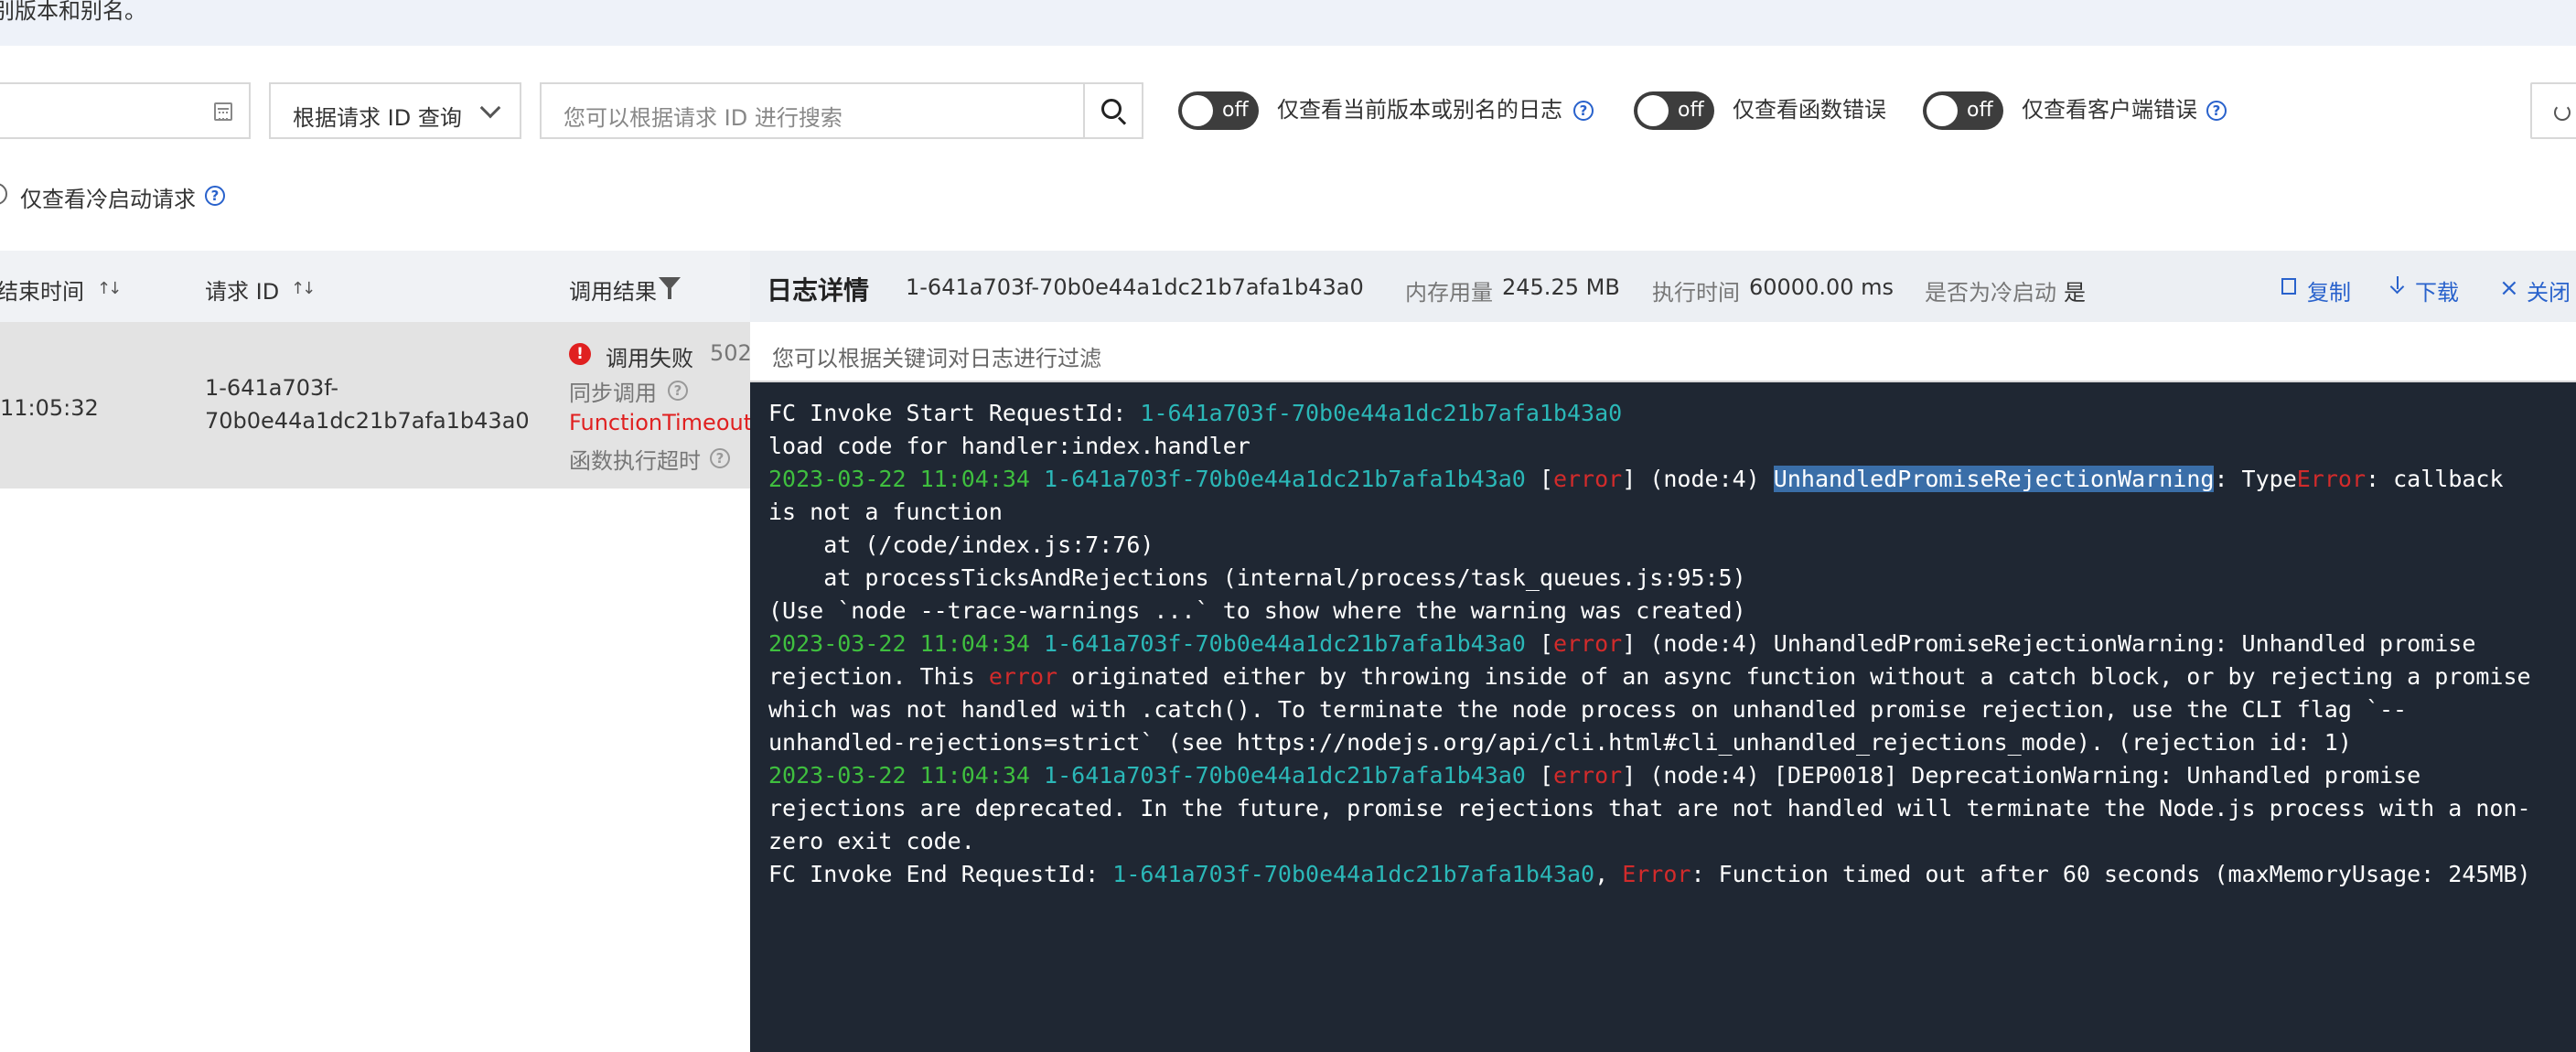 The image size is (2576, 1052). I want to click on toggle-current-version: off, so click(1218, 110).